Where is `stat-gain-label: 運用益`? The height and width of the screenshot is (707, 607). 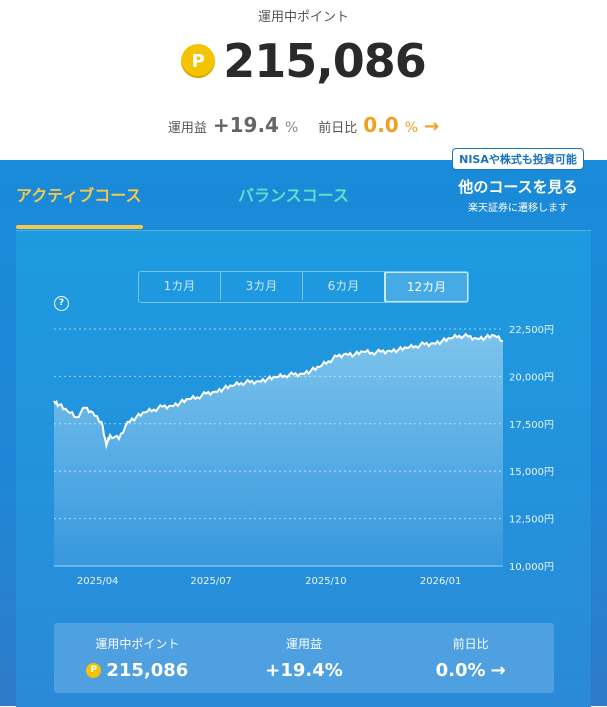
stat-gain-label: 運用益 is located at coordinates (304, 644).